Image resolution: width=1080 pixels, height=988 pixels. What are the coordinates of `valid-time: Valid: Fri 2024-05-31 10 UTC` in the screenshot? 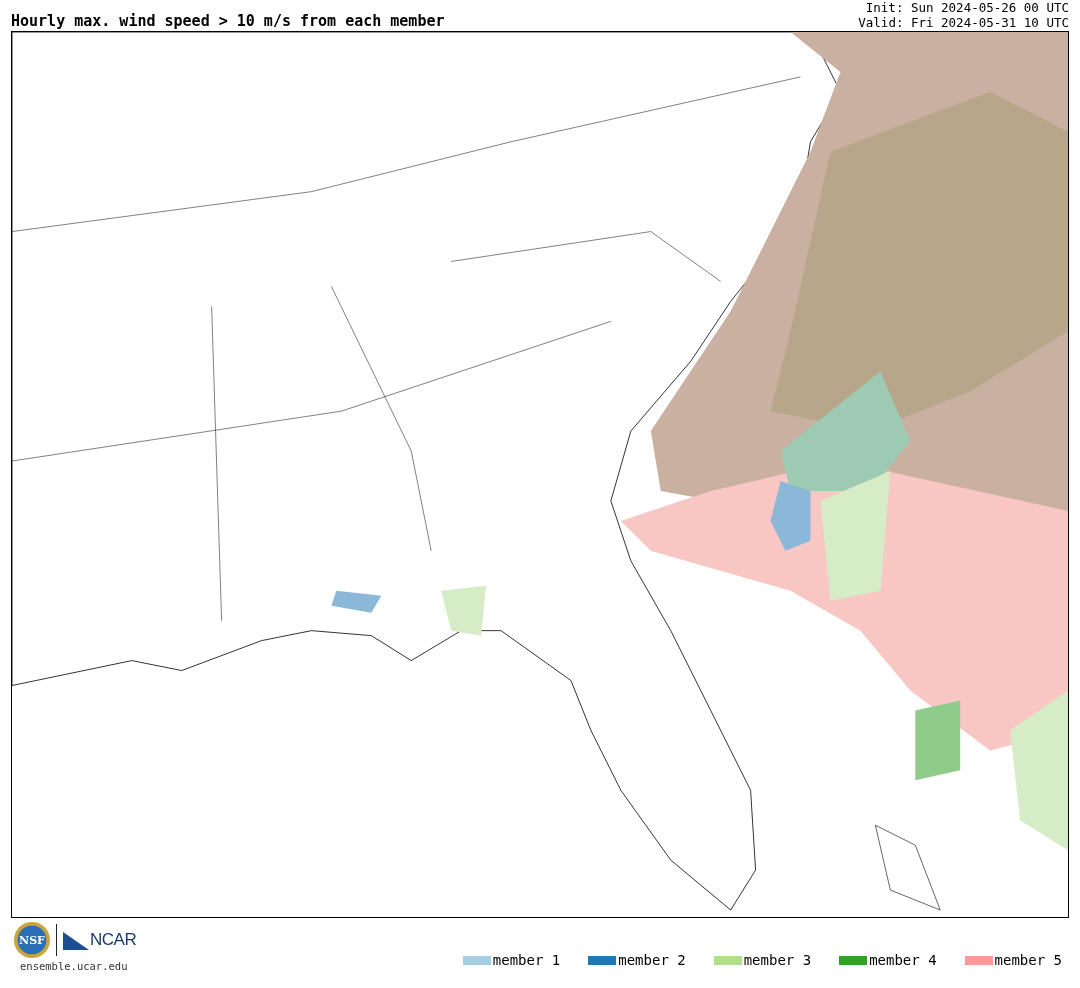 It's located at (963, 22).